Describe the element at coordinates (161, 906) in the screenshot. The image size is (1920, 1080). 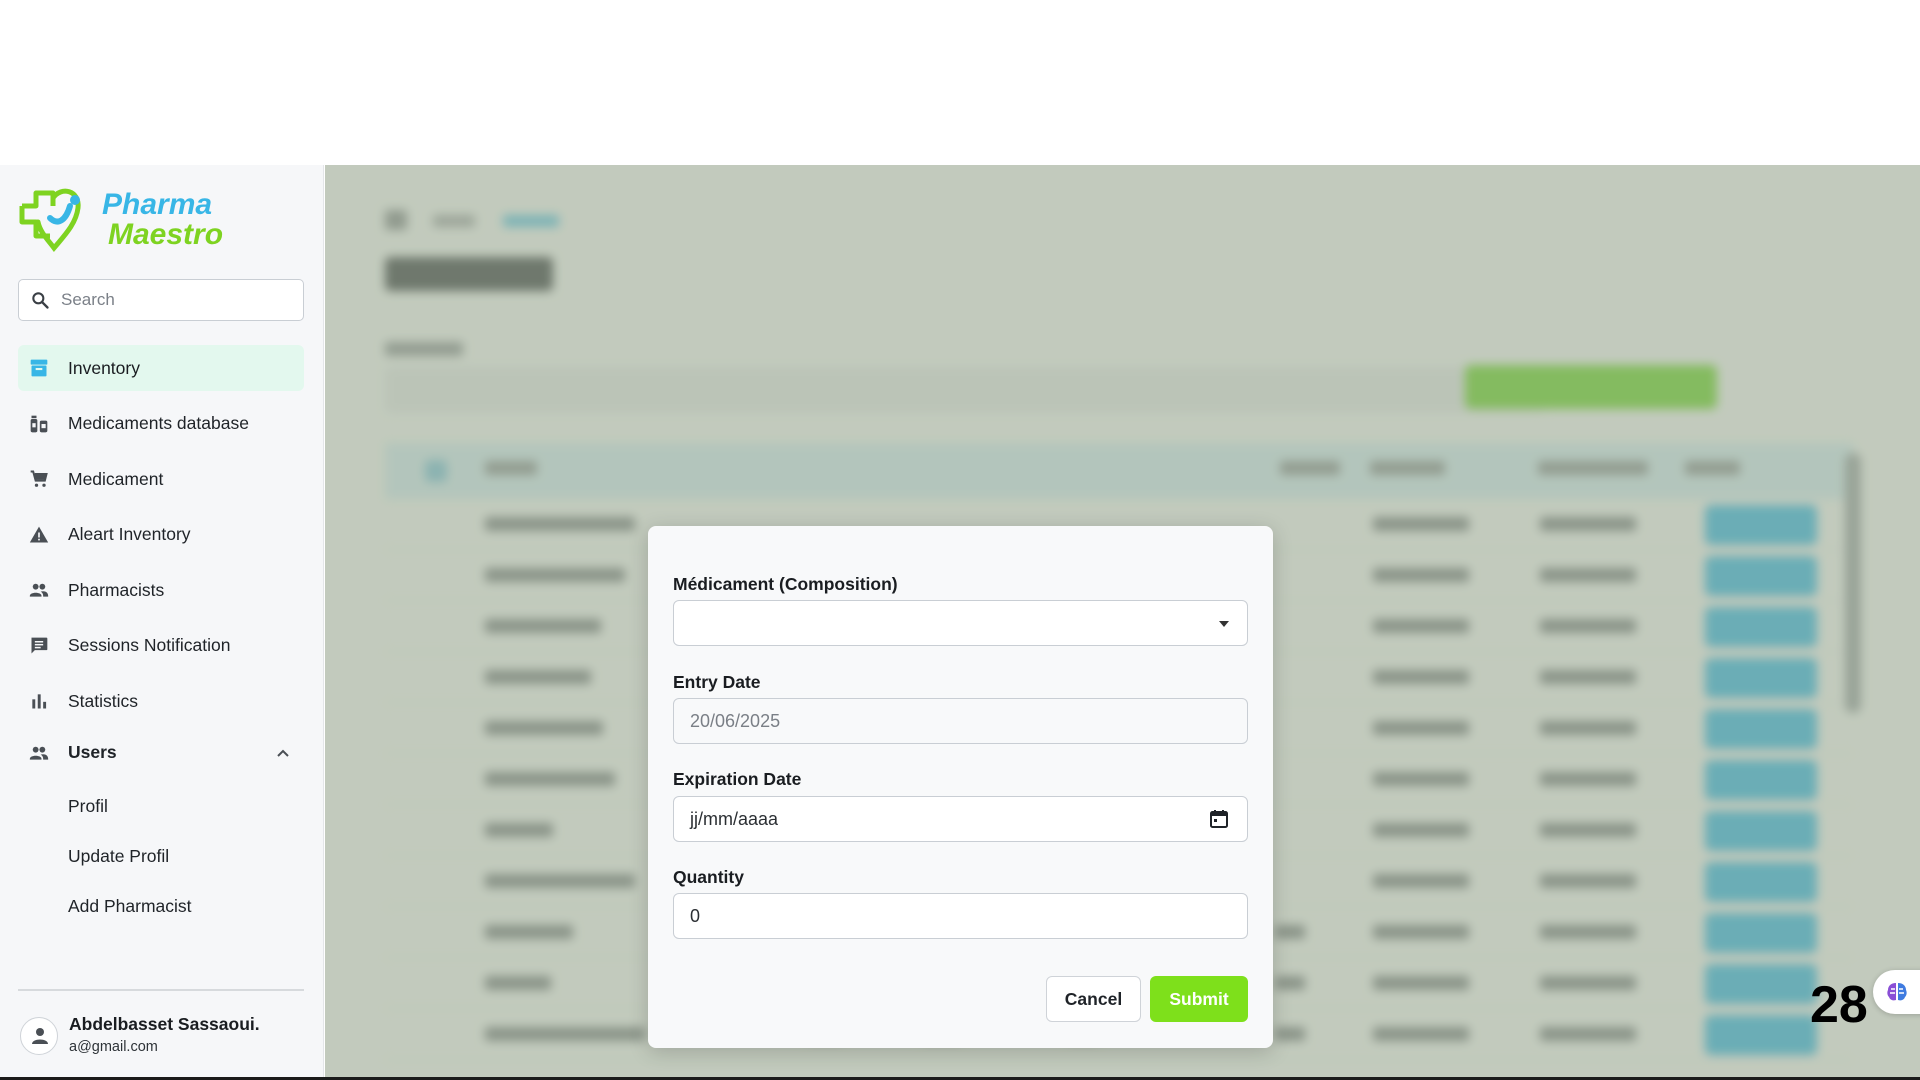
I see `sidebar-subitem-add-pharmacist: Add Pharmacist` at that location.